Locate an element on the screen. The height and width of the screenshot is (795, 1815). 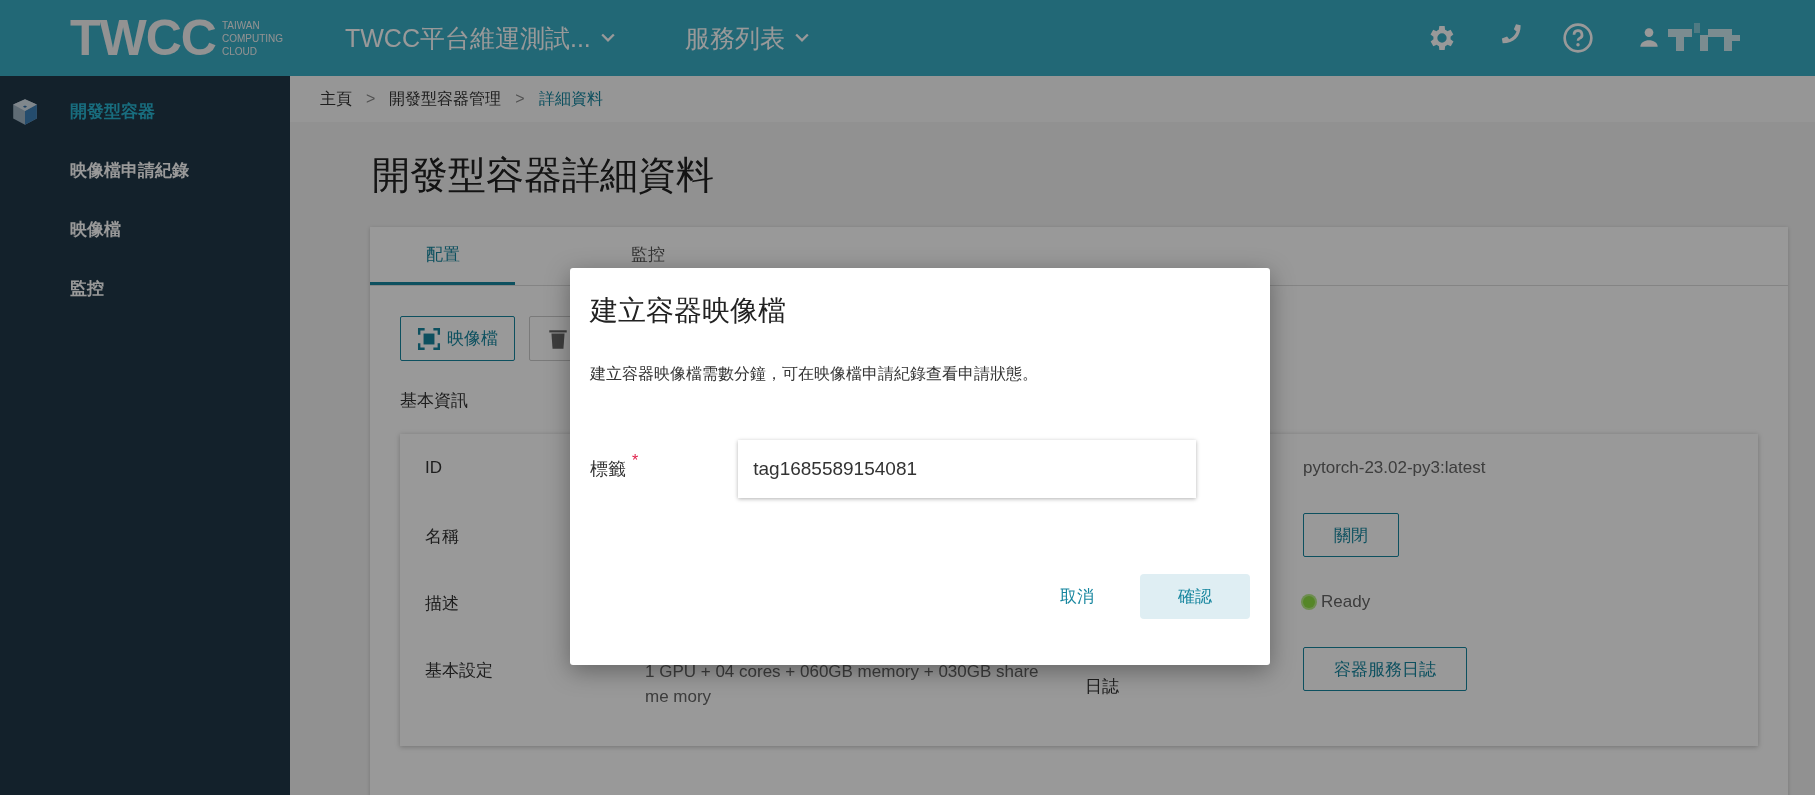
required-mark: * is located at coordinates (635, 461).